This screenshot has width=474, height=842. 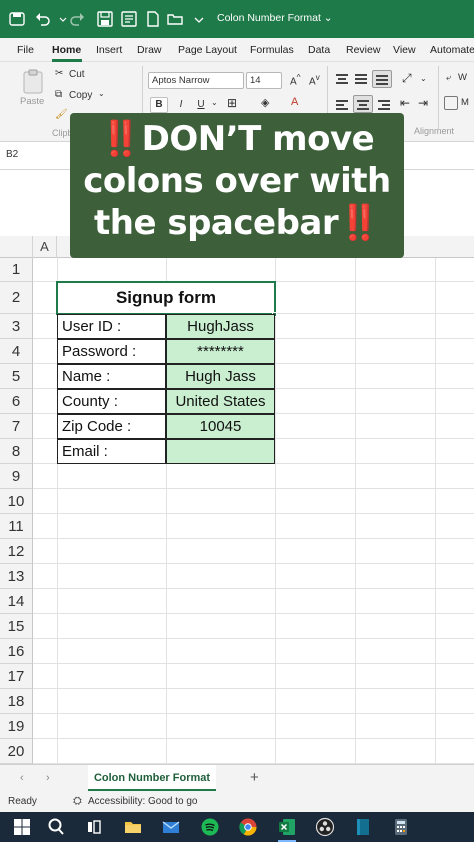 What do you see at coordinates (465, 102) in the screenshot?
I see `merge-button: M` at bounding box center [465, 102].